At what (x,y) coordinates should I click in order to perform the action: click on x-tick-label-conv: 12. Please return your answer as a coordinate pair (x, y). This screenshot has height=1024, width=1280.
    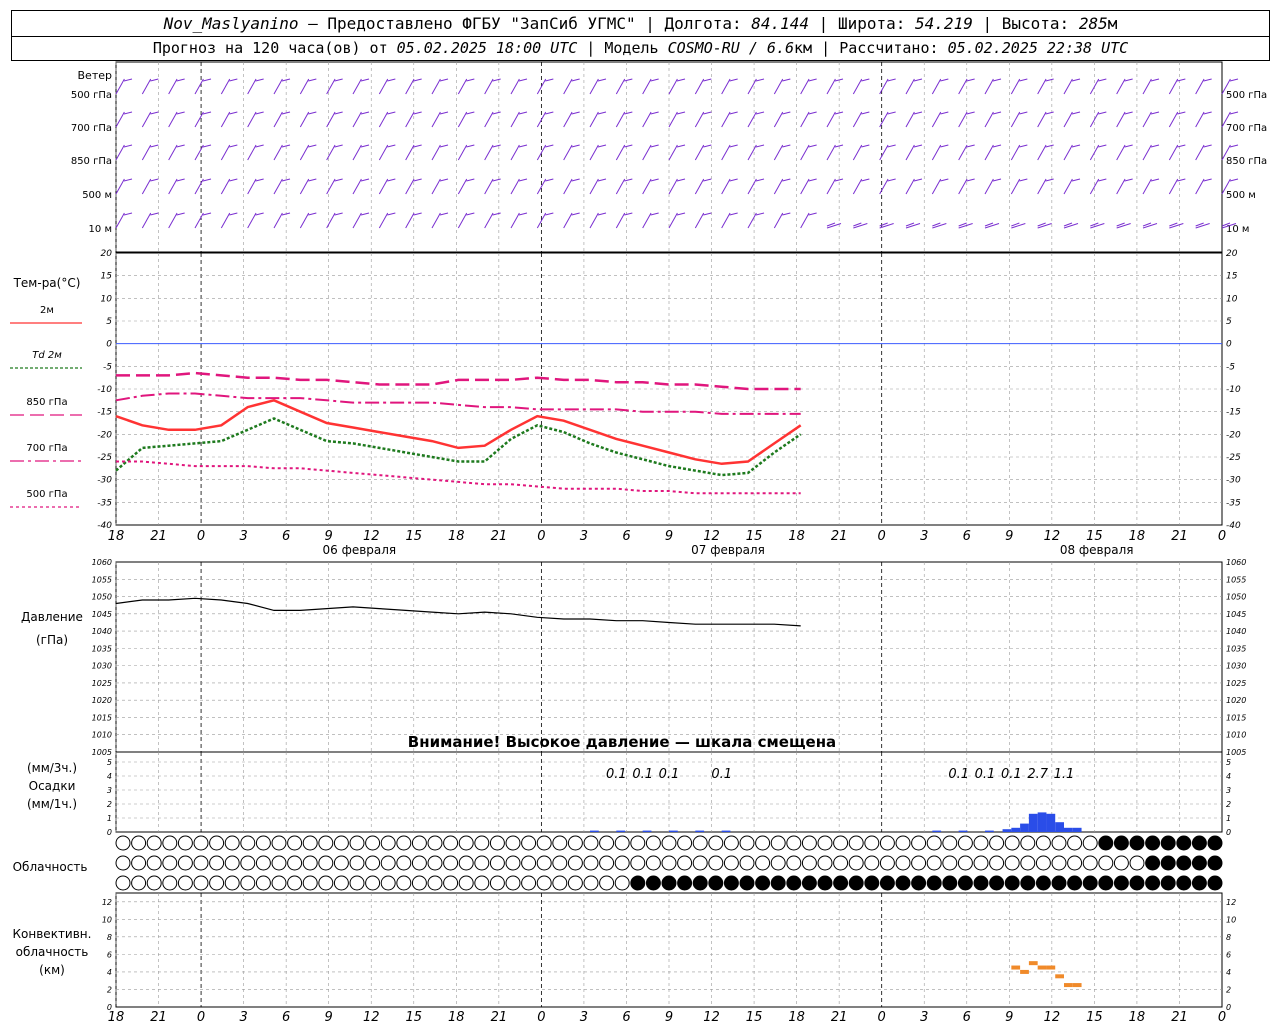
    Looking at the image, I should click on (1052, 1017).